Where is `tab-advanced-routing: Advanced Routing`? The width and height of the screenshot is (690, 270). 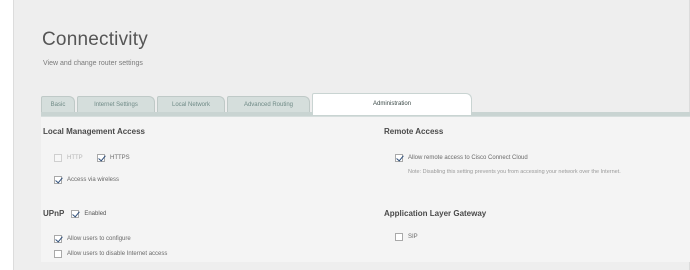
tab-advanced-routing: Advanced Routing is located at coordinates (268, 104).